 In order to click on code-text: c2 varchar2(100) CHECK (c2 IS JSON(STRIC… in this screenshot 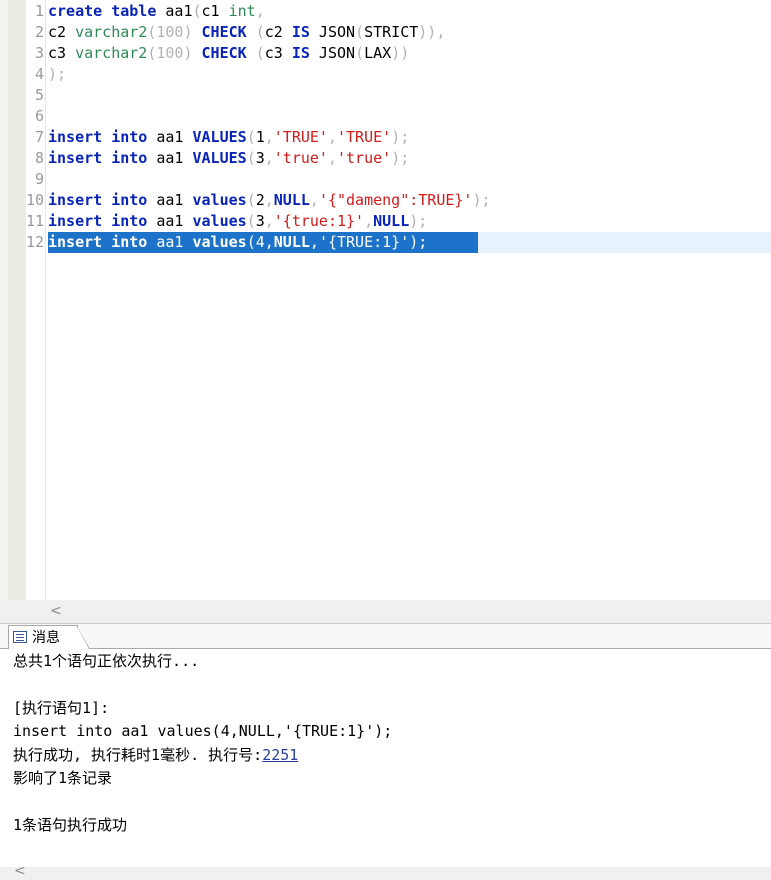, I will do `click(246, 32)`.